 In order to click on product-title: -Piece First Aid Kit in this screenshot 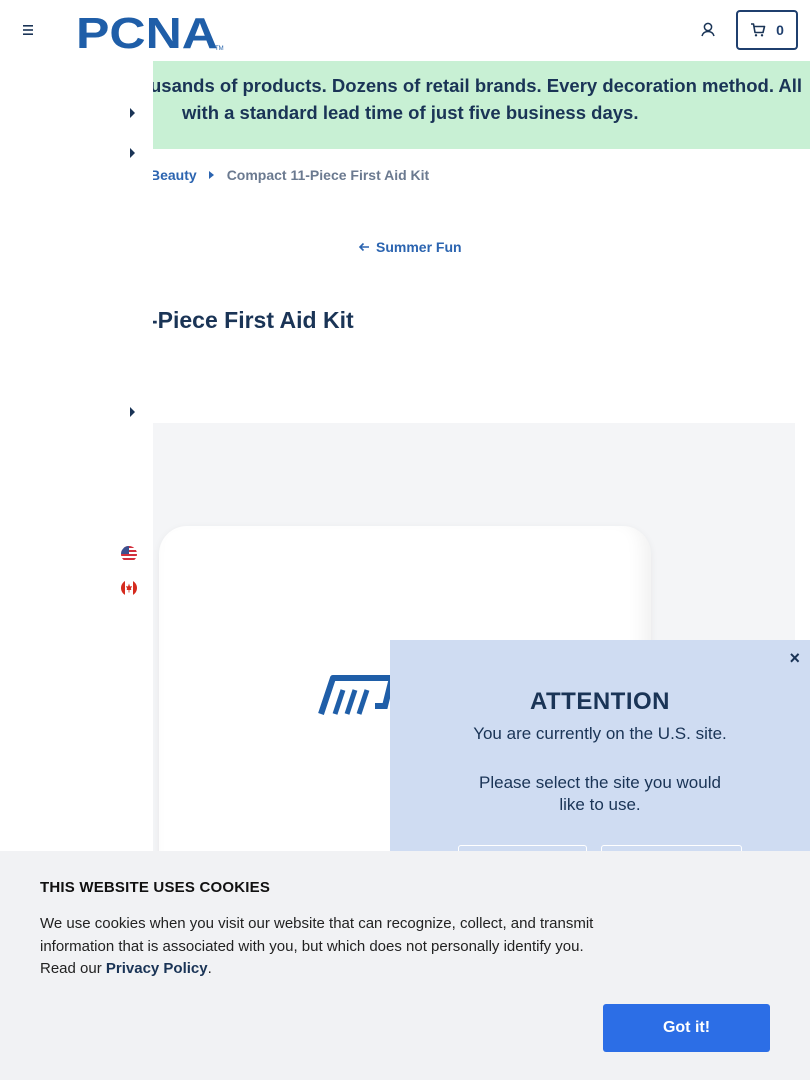, I will do `click(252, 320)`.